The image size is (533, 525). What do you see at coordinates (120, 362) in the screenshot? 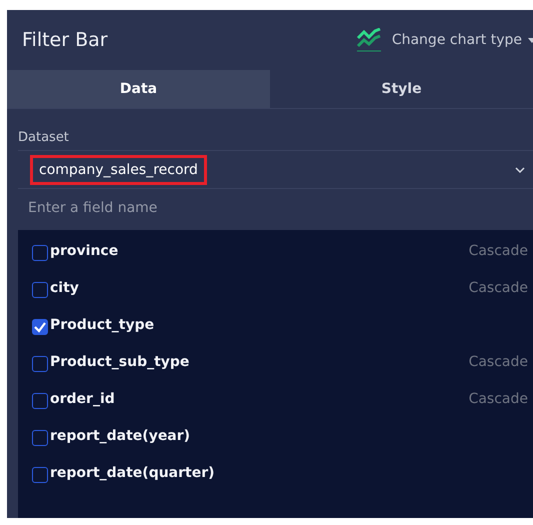
I see `field-name: Product_sub_type` at bounding box center [120, 362].